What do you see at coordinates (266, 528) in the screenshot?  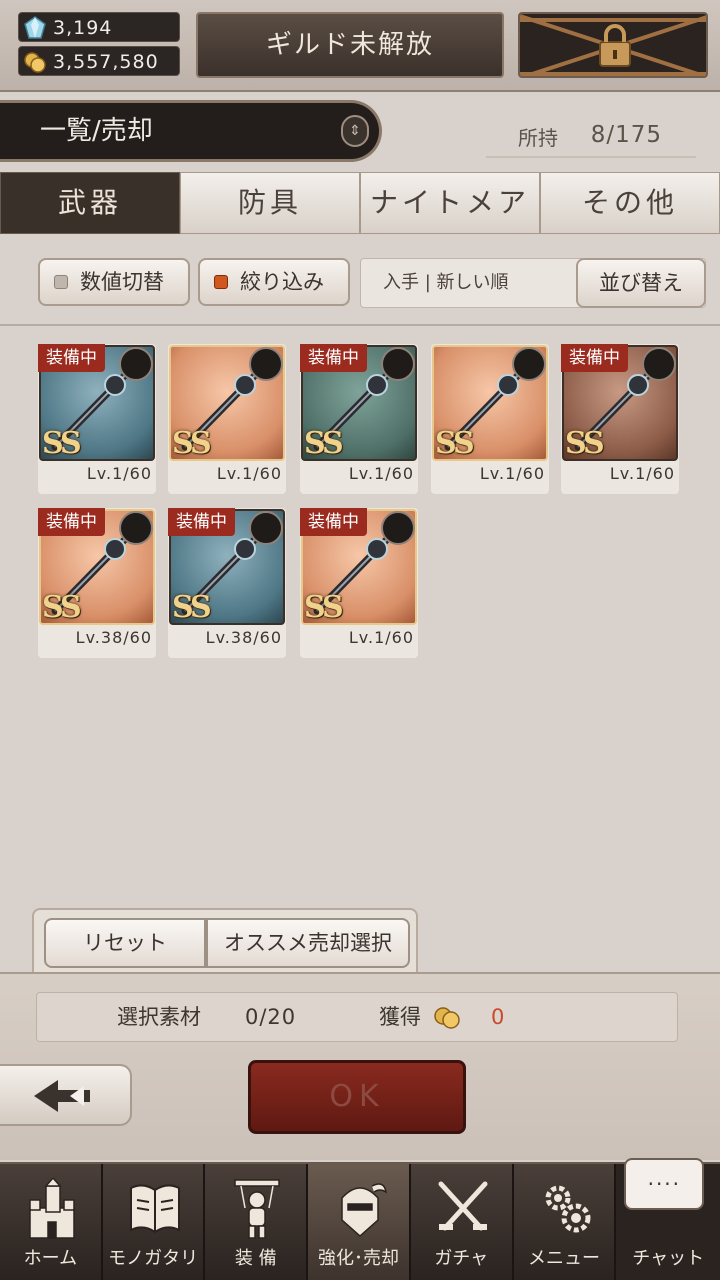 I see `spear-icon` at bounding box center [266, 528].